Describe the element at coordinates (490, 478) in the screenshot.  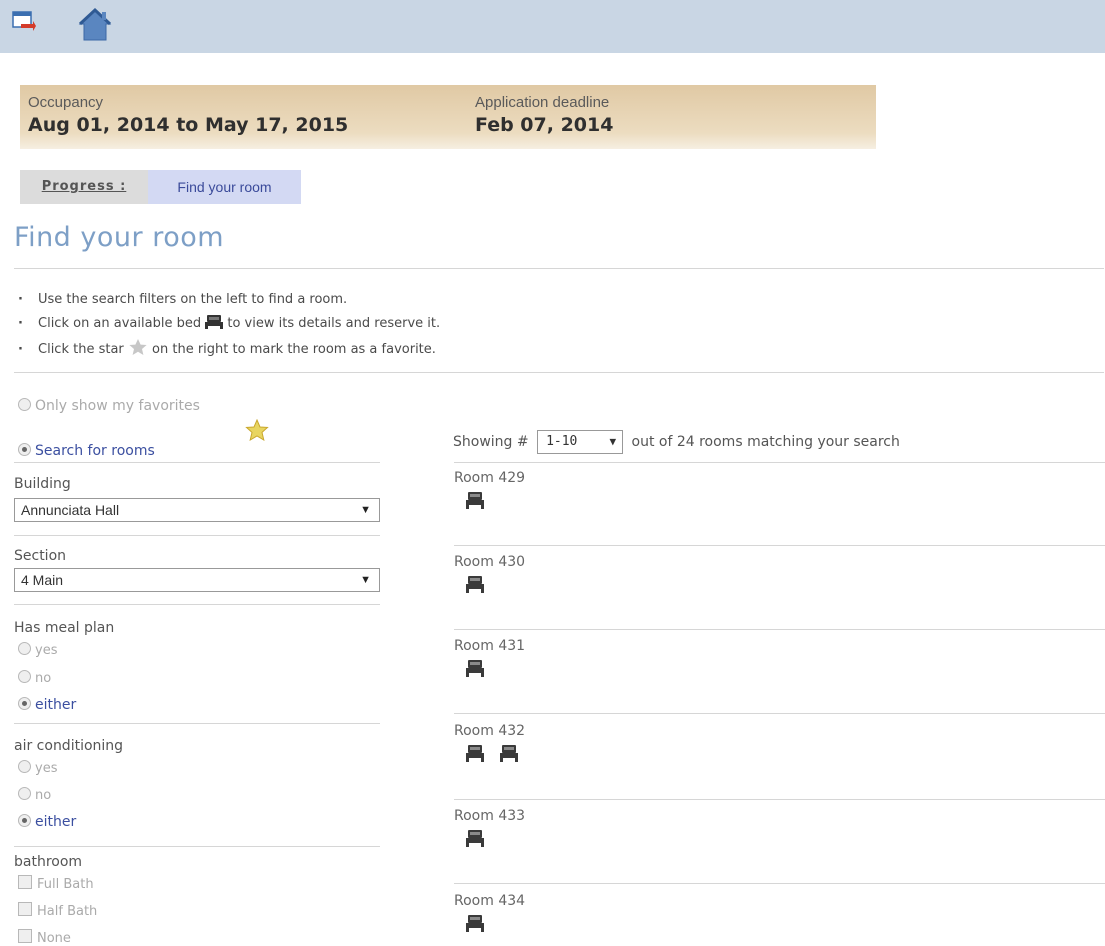
I see `room-name: Room 429` at that location.